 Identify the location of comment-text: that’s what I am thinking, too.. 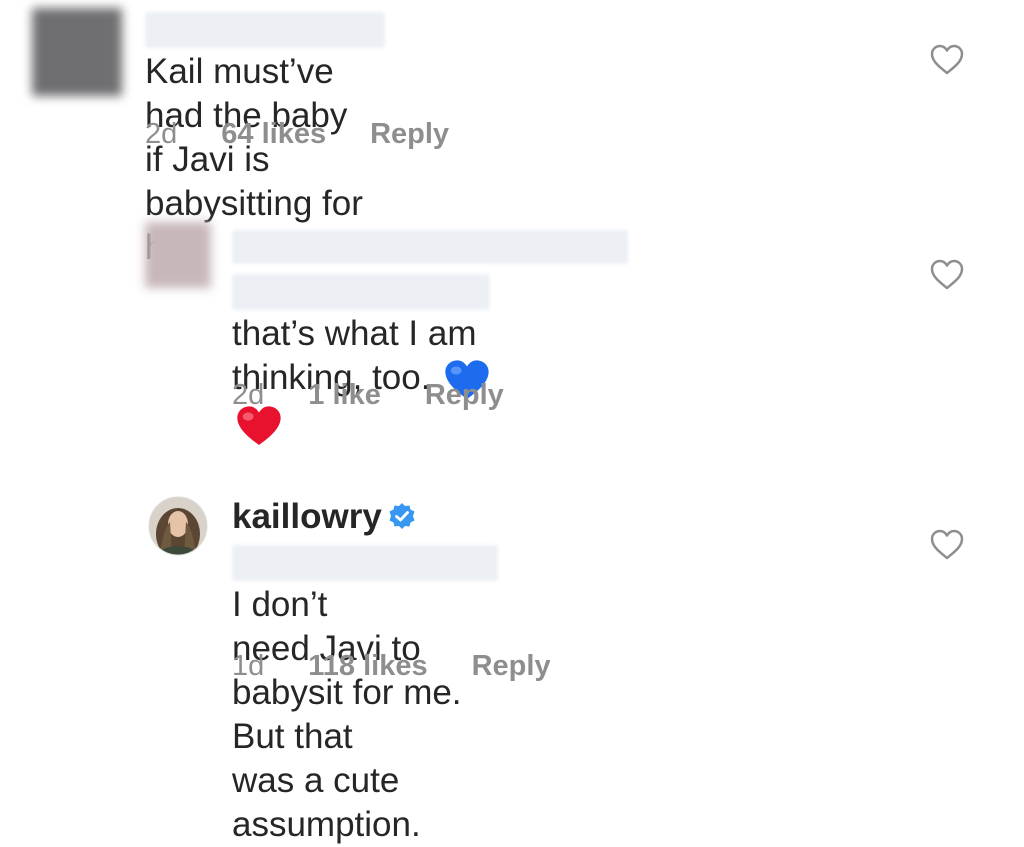
(366, 358).